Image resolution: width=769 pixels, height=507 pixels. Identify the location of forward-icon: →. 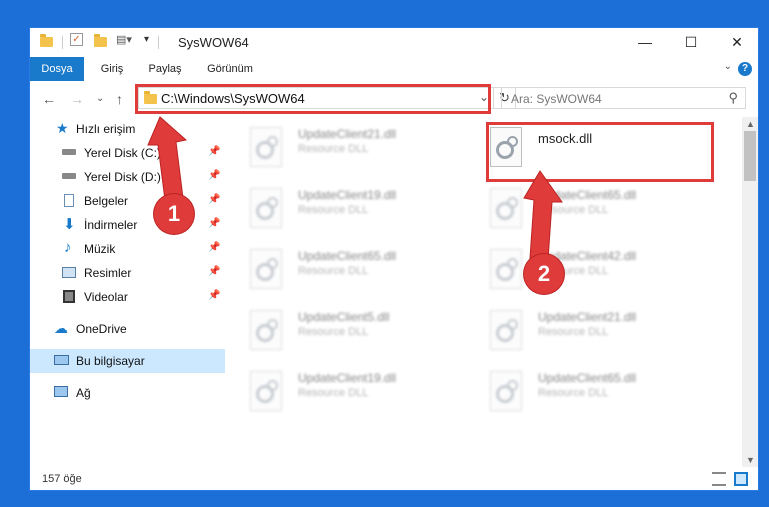
(77, 99).